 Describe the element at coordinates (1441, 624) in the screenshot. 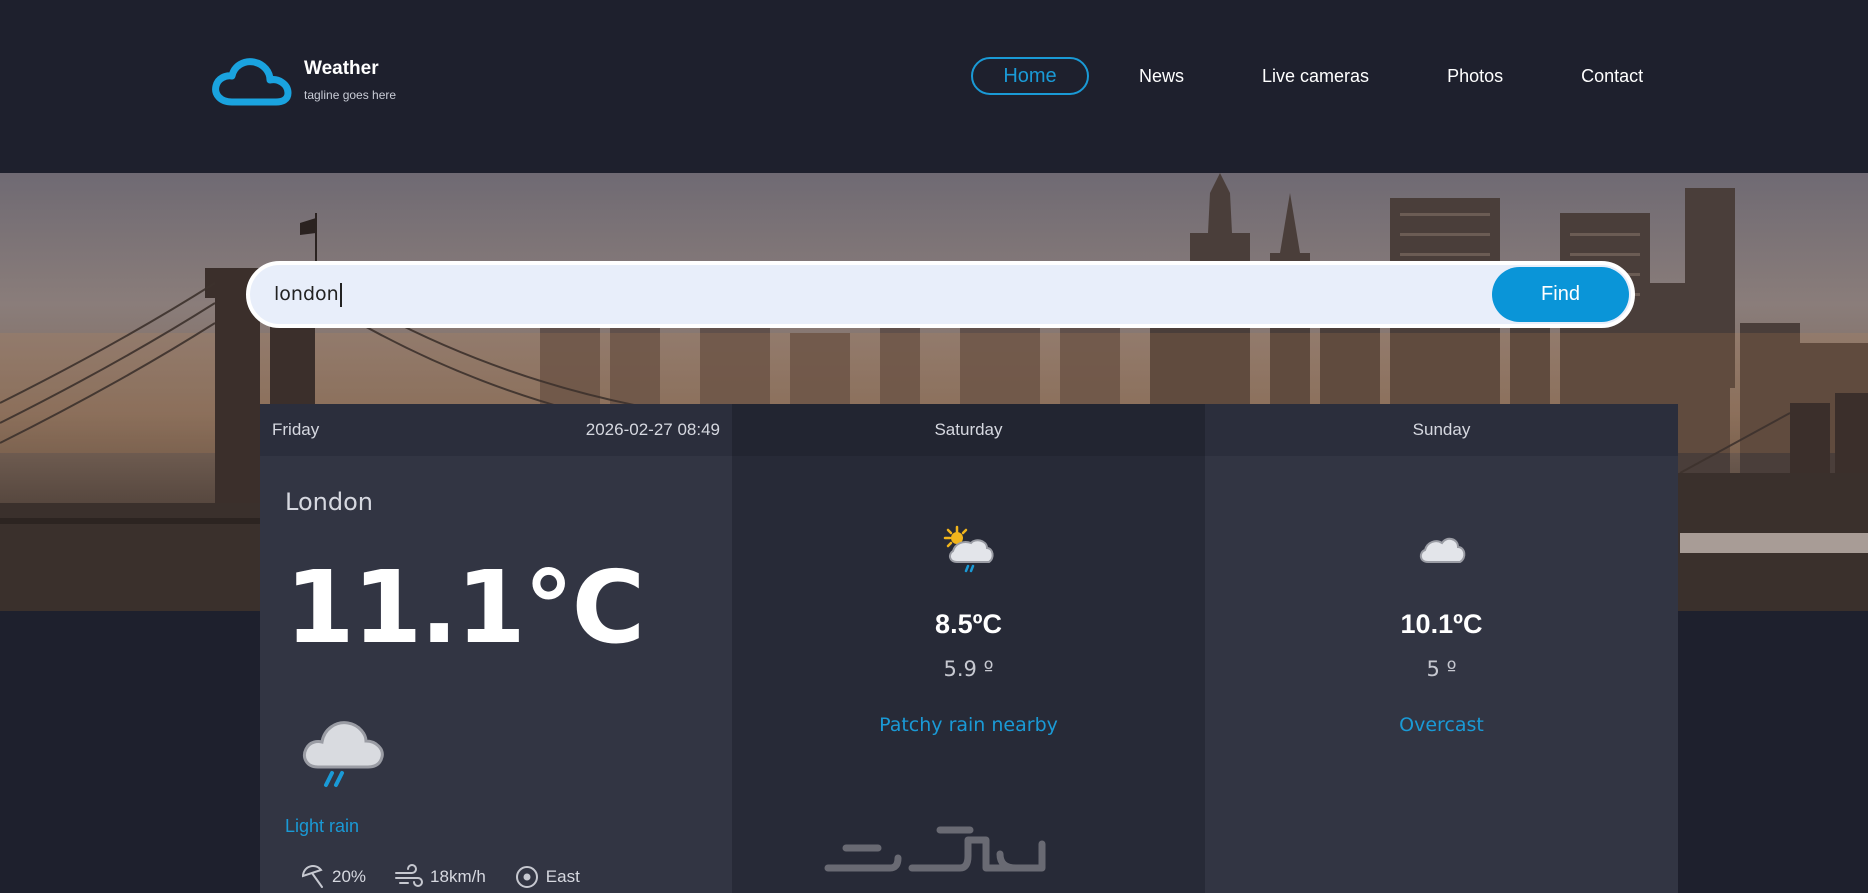

I see `sunday-max-temp: 10.1ºC` at that location.